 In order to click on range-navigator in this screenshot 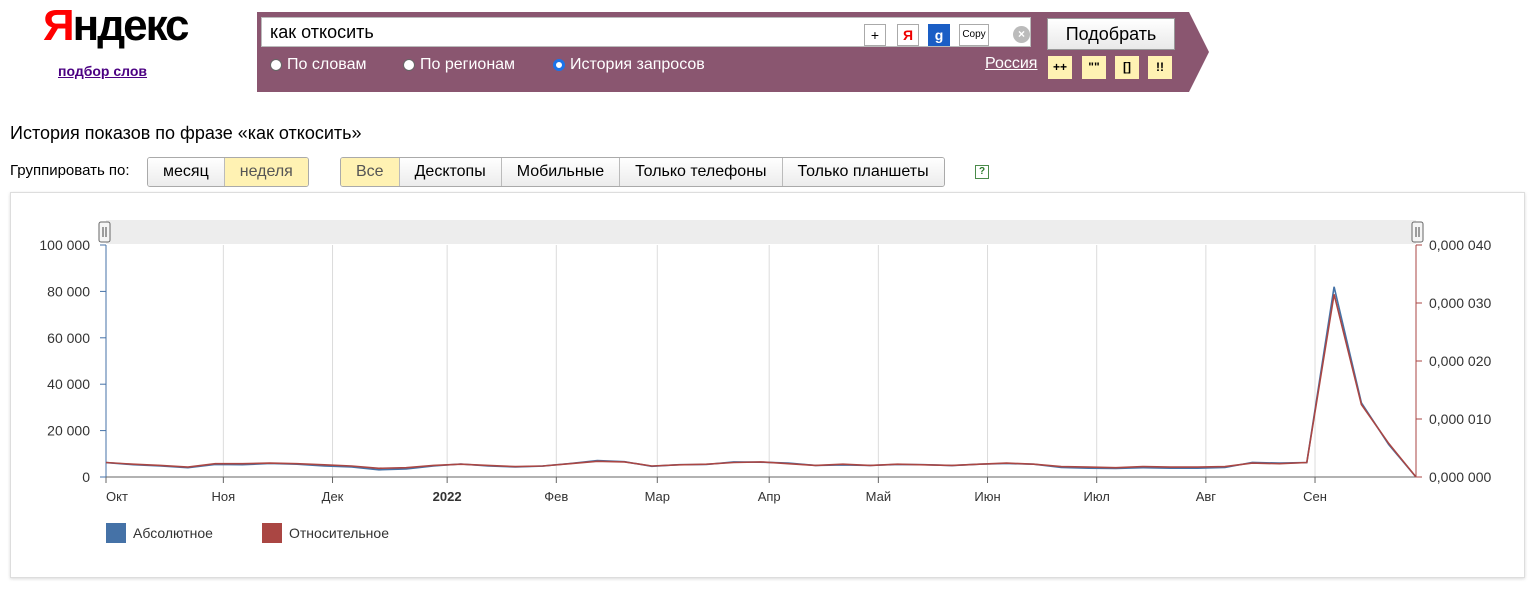, I will do `click(761, 232)`.